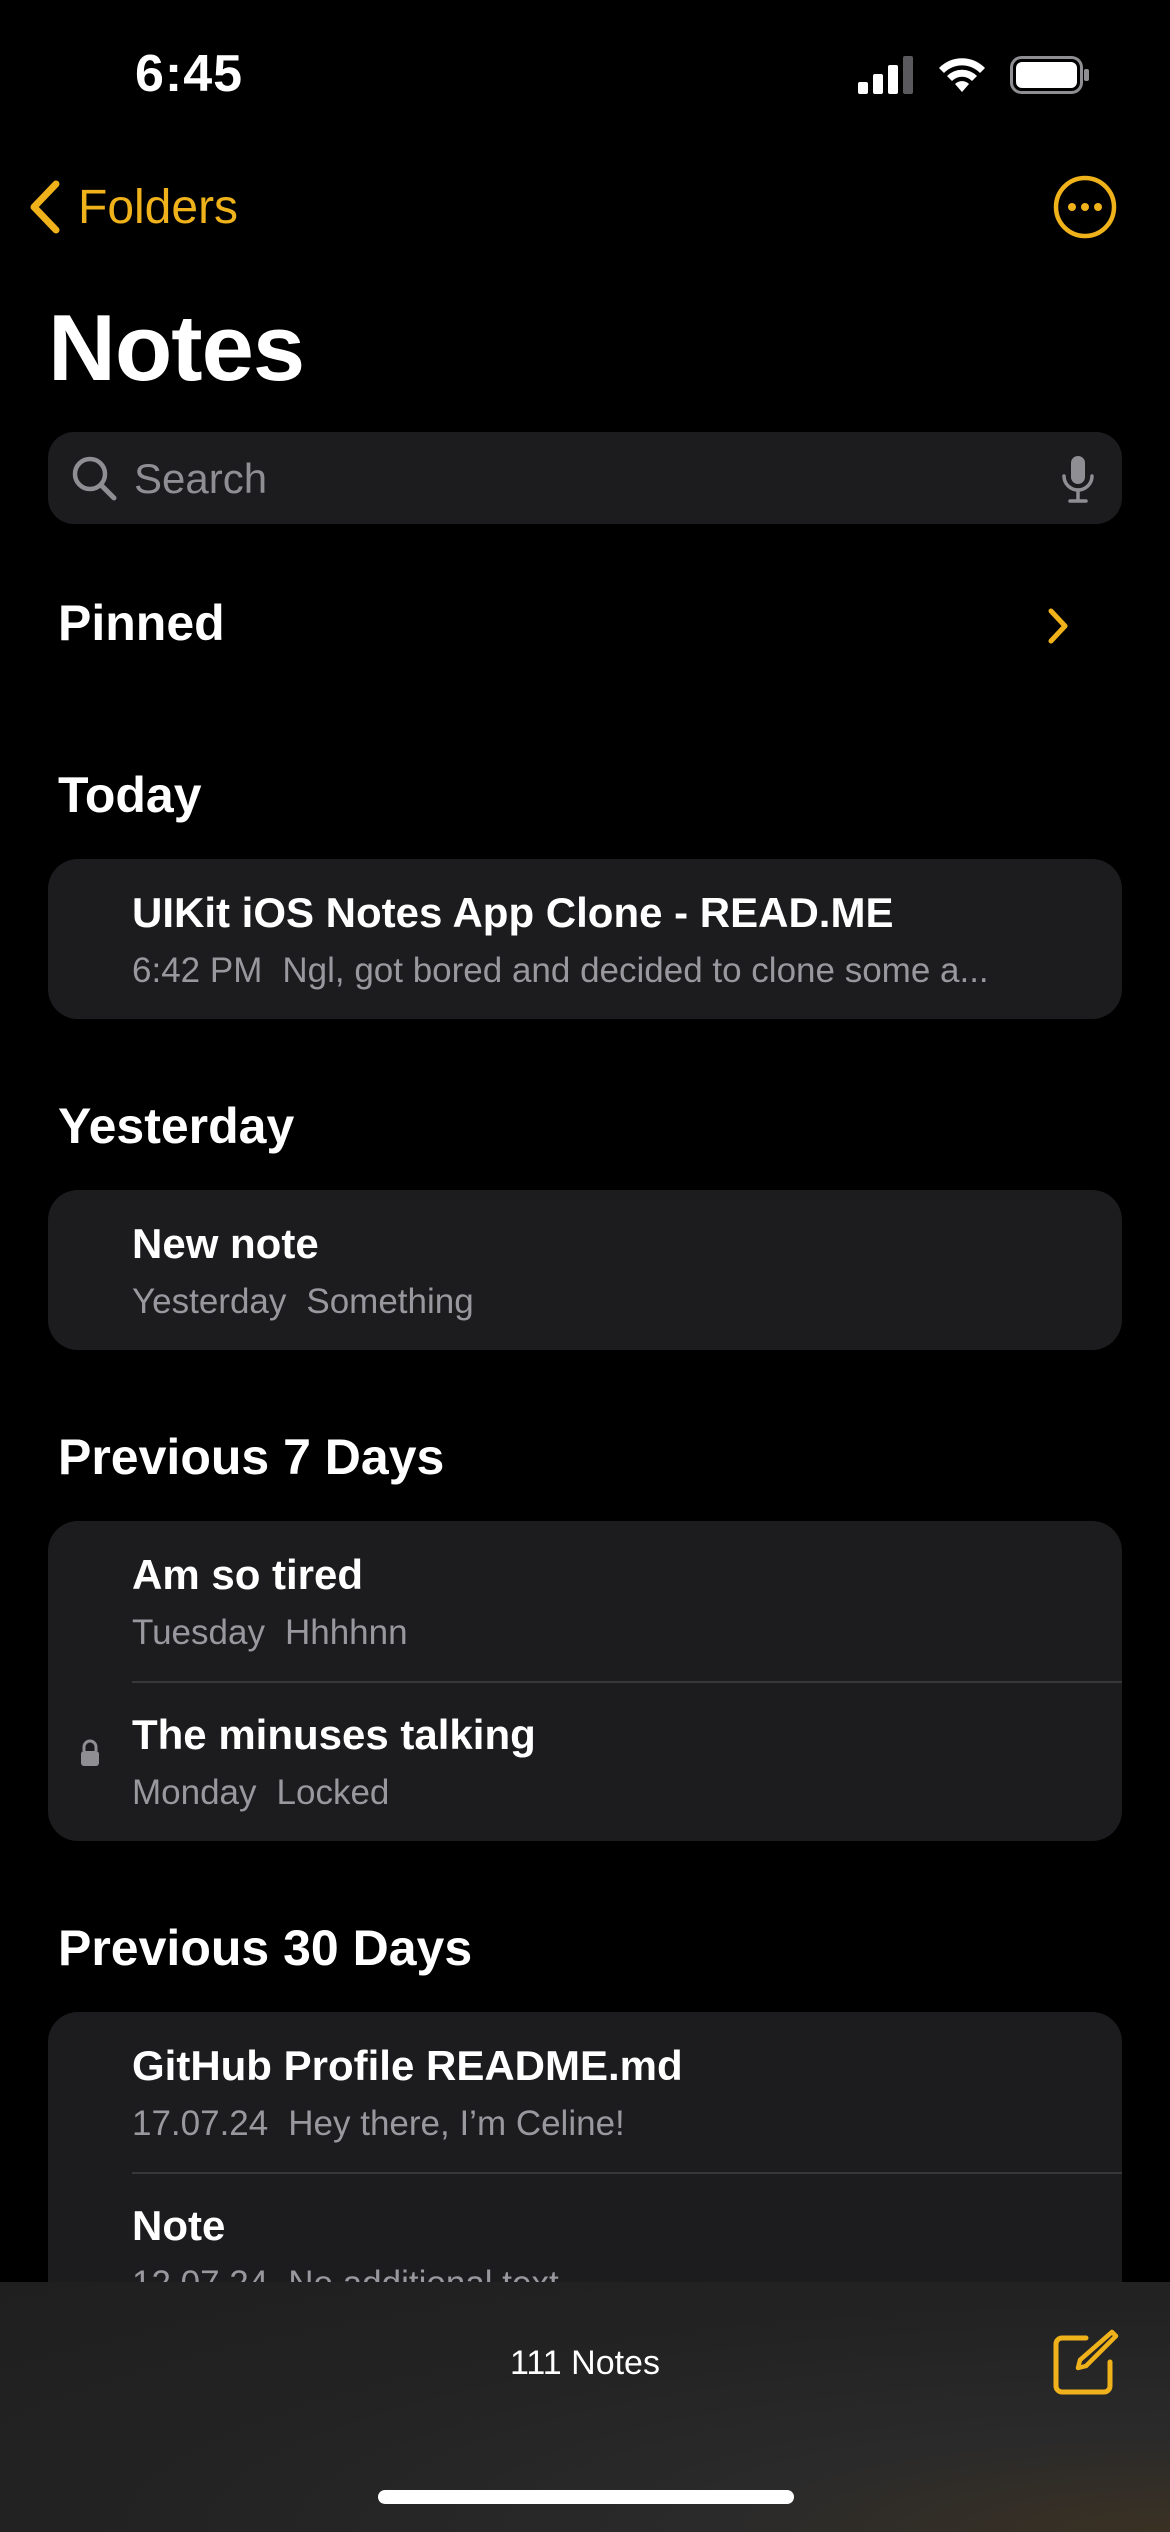 Image resolution: width=1170 pixels, height=2532 pixels. I want to click on compose-note-button, so click(1085, 2363).